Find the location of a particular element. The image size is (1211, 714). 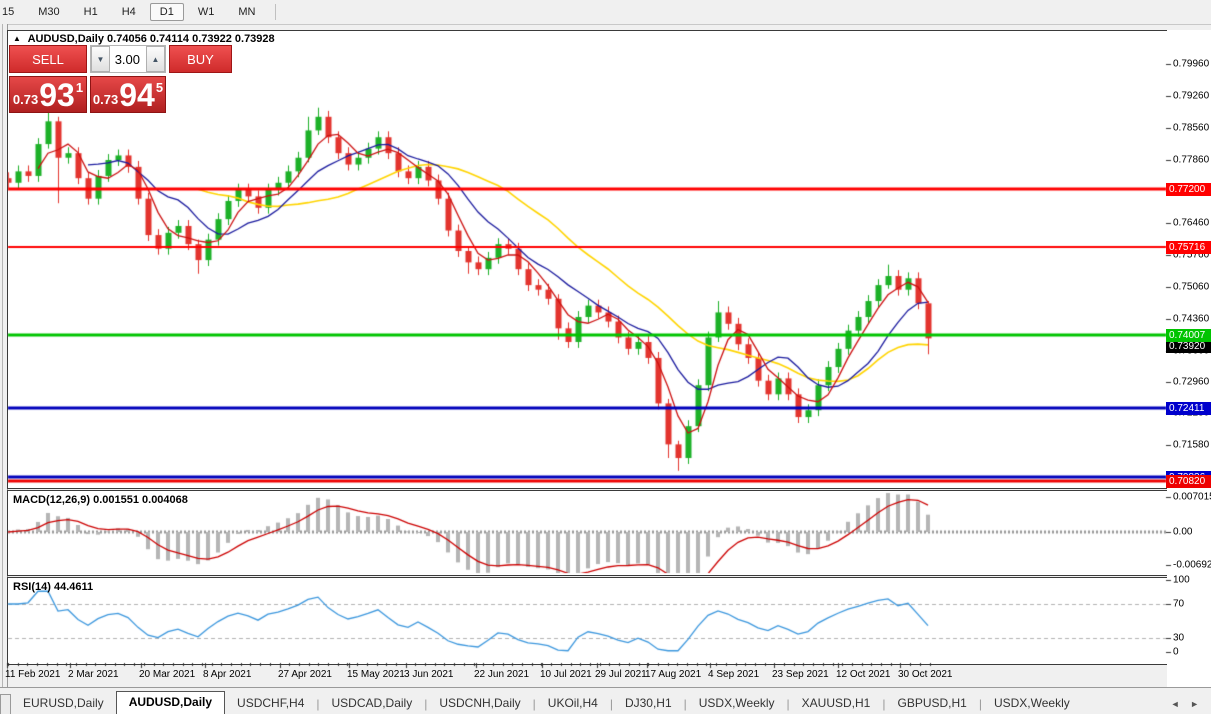

date-axis-label: 30 Oct 2021 is located at coordinates (925, 674).